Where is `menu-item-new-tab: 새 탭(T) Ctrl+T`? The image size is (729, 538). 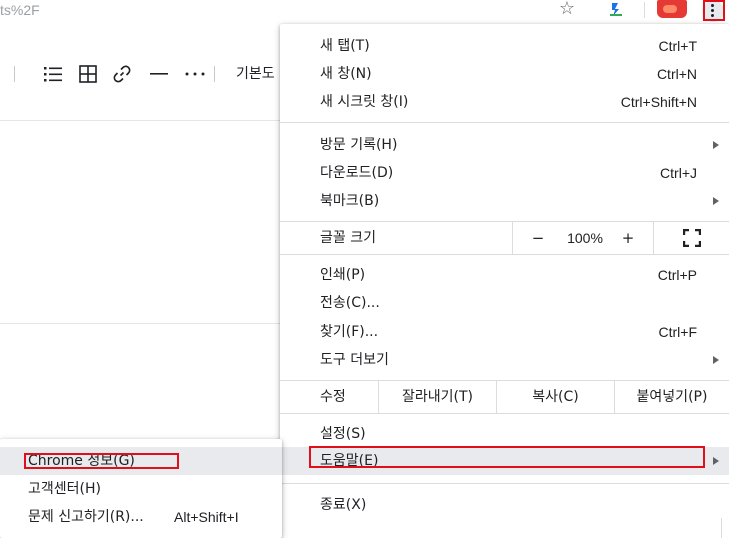 menu-item-new-tab: 새 탭(T) Ctrl+T is located at coordinates (504, 46).